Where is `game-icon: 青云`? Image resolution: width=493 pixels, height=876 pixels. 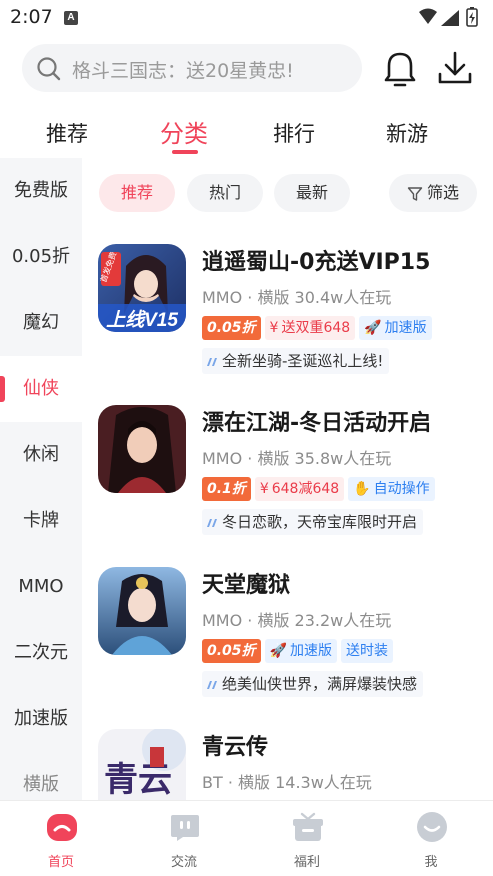 game-icon: 青云 is located at coordinates (142, 764).